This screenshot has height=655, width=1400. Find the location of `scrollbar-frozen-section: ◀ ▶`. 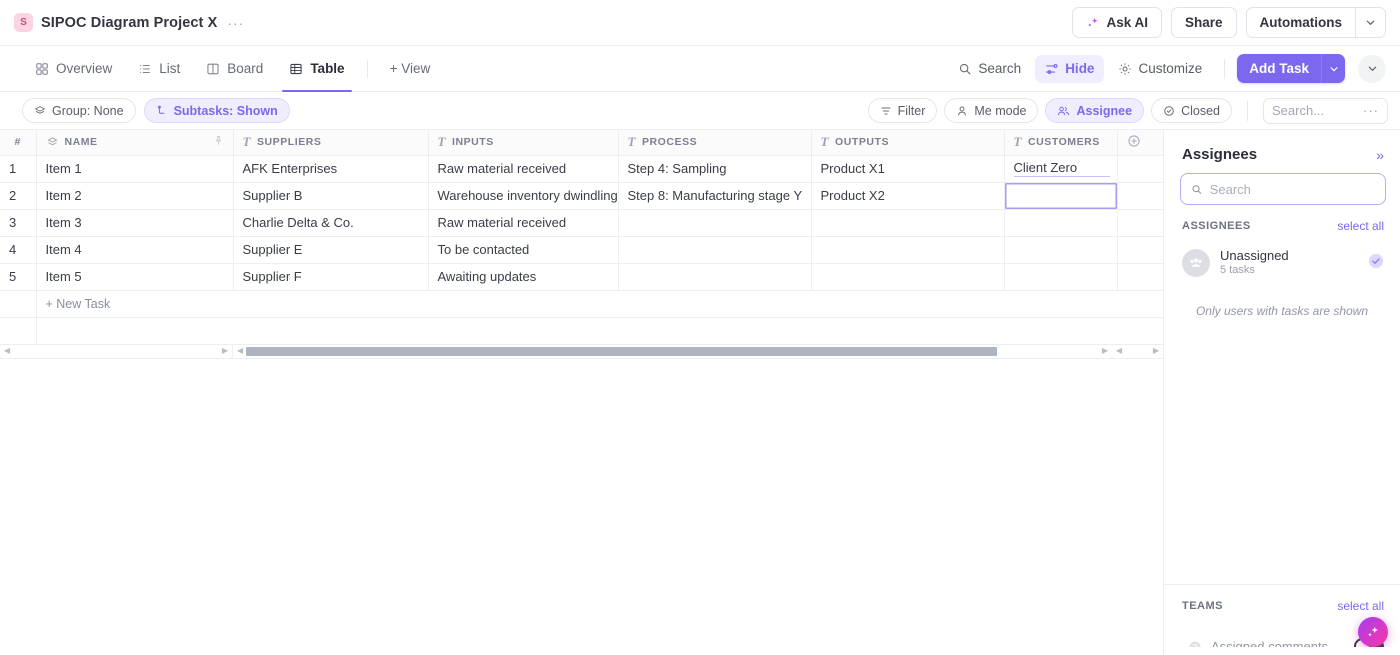

scrollbar-frozen-section: ◀ ▶ is located at coordinates (116, 351).